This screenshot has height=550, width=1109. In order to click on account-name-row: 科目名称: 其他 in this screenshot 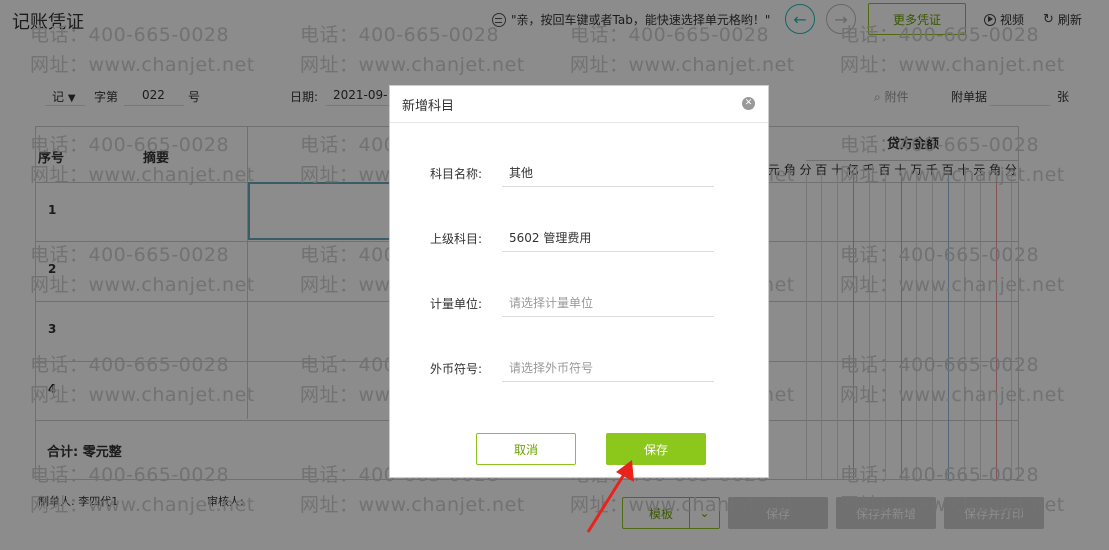, I will do `click(580, 173)`.